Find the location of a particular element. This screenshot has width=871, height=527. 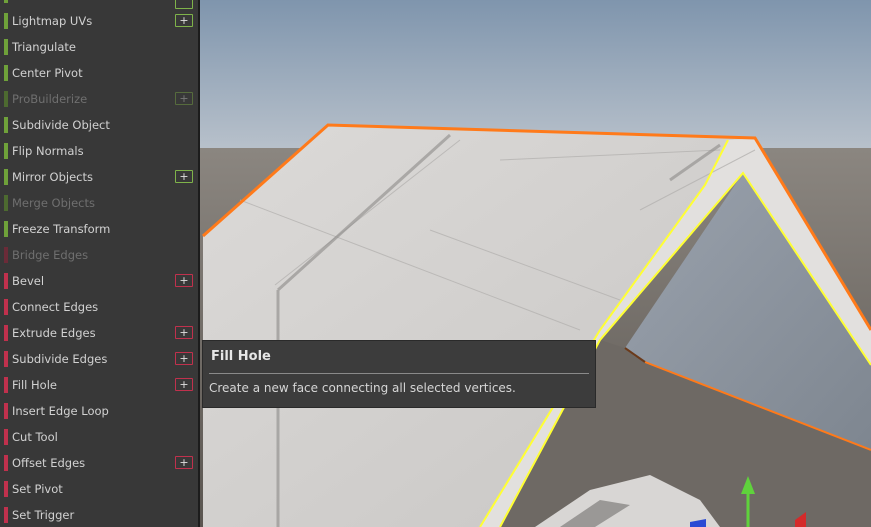

tool-label: Subdivide Object is located at coordinates (61, 125).